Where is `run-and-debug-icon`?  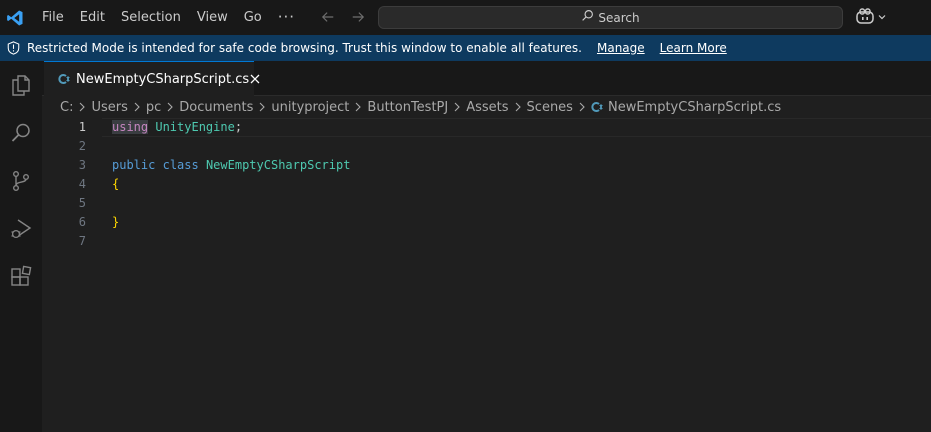 run-and-debug-icon is located at coordinates (21, 229).